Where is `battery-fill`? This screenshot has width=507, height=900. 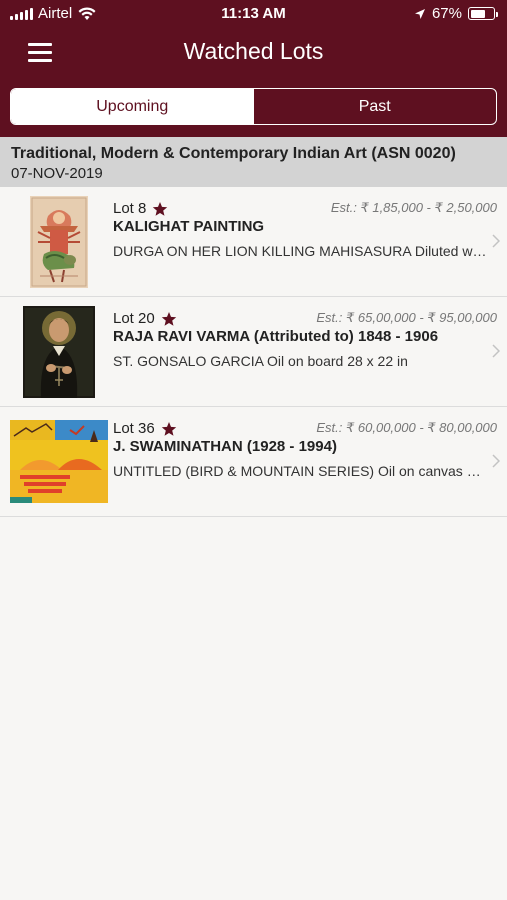
battery-fill is located at coordinates (478, 13).